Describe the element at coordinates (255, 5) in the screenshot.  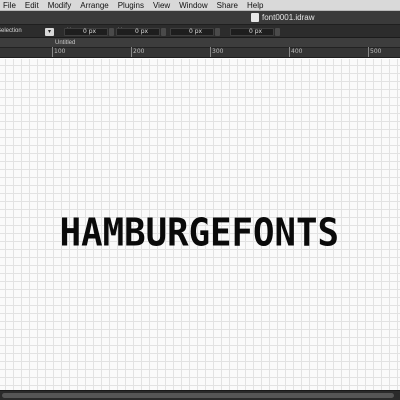
I see `menu-help: Help` at that location.